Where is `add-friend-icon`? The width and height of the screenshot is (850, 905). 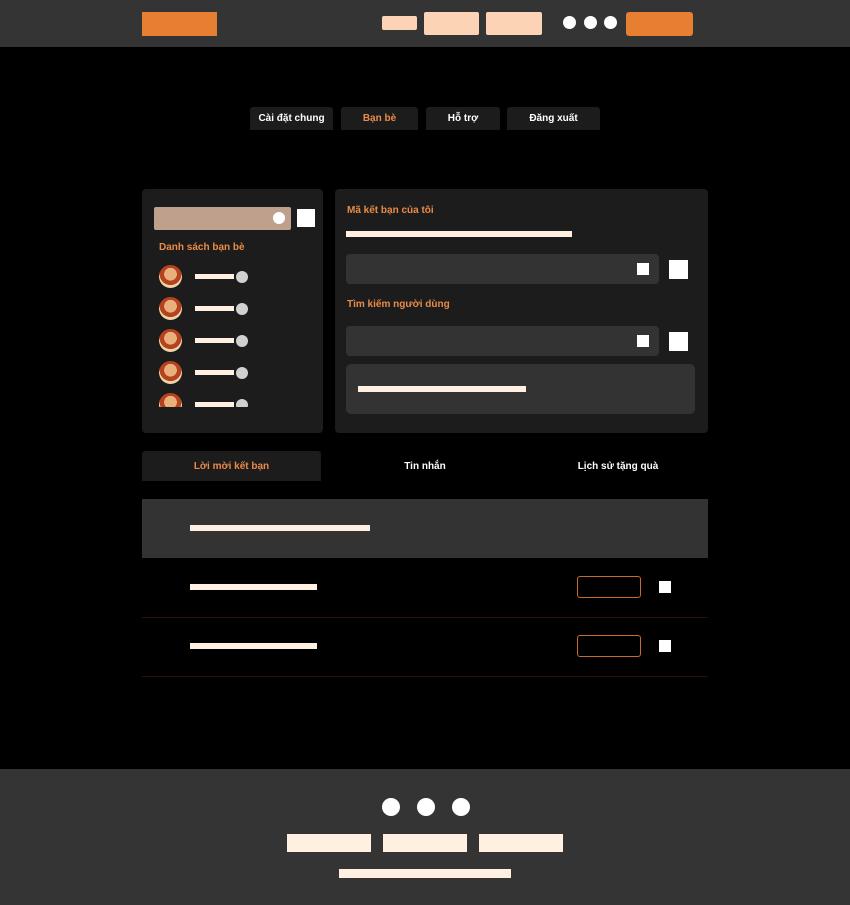
add-friend-icon is located at coordinates (306, 218).